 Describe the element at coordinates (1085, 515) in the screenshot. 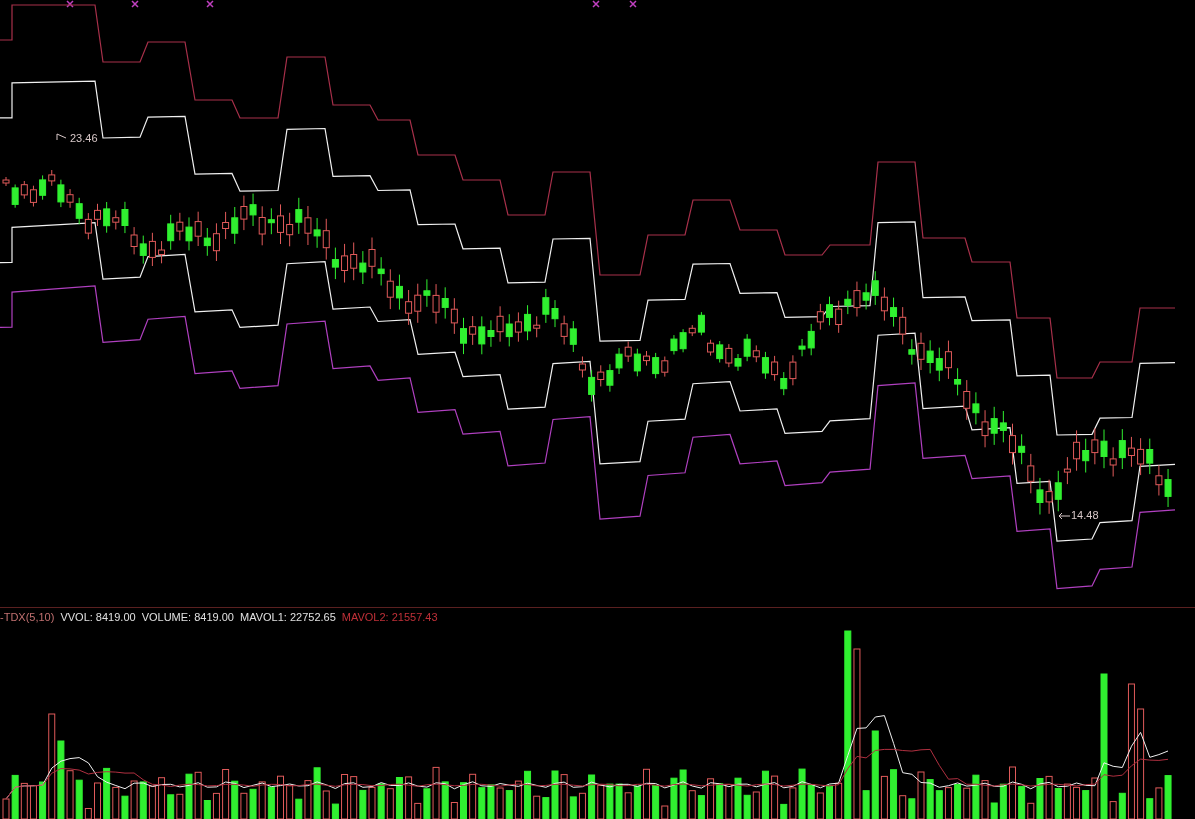

I see `price-label: 14.48` at that location.